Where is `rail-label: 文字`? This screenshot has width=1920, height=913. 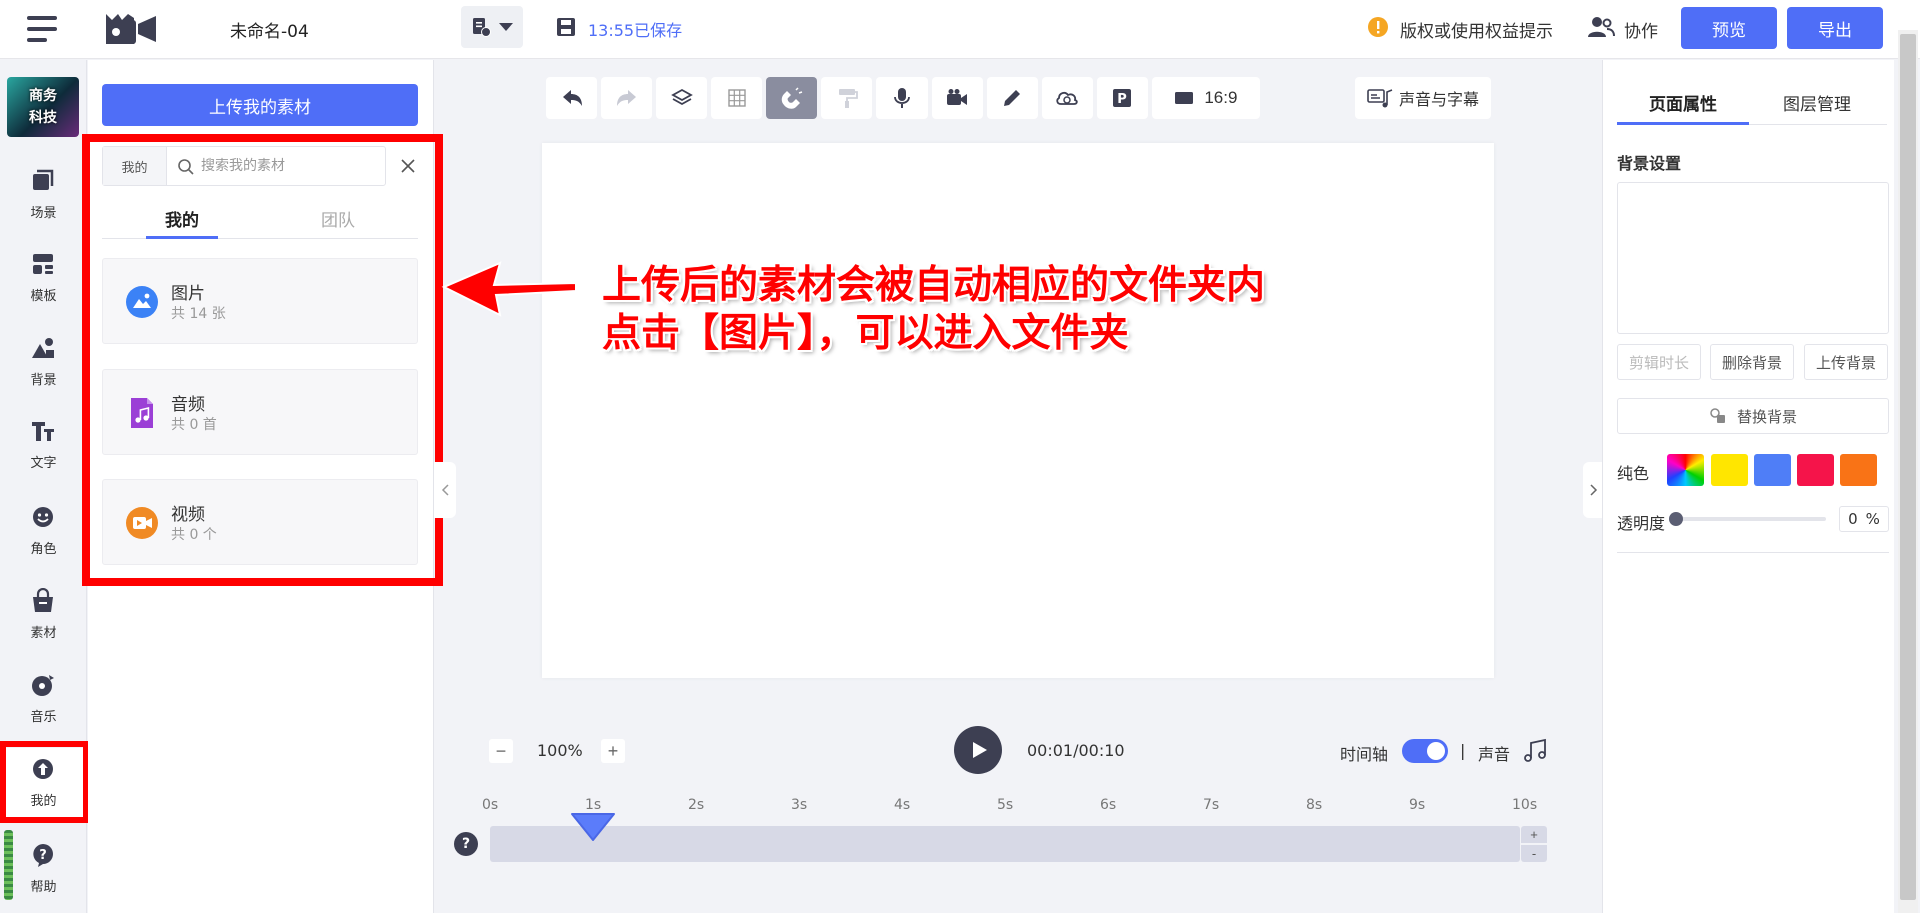 rail-label: 文字 is located at coordinates (43, 463).